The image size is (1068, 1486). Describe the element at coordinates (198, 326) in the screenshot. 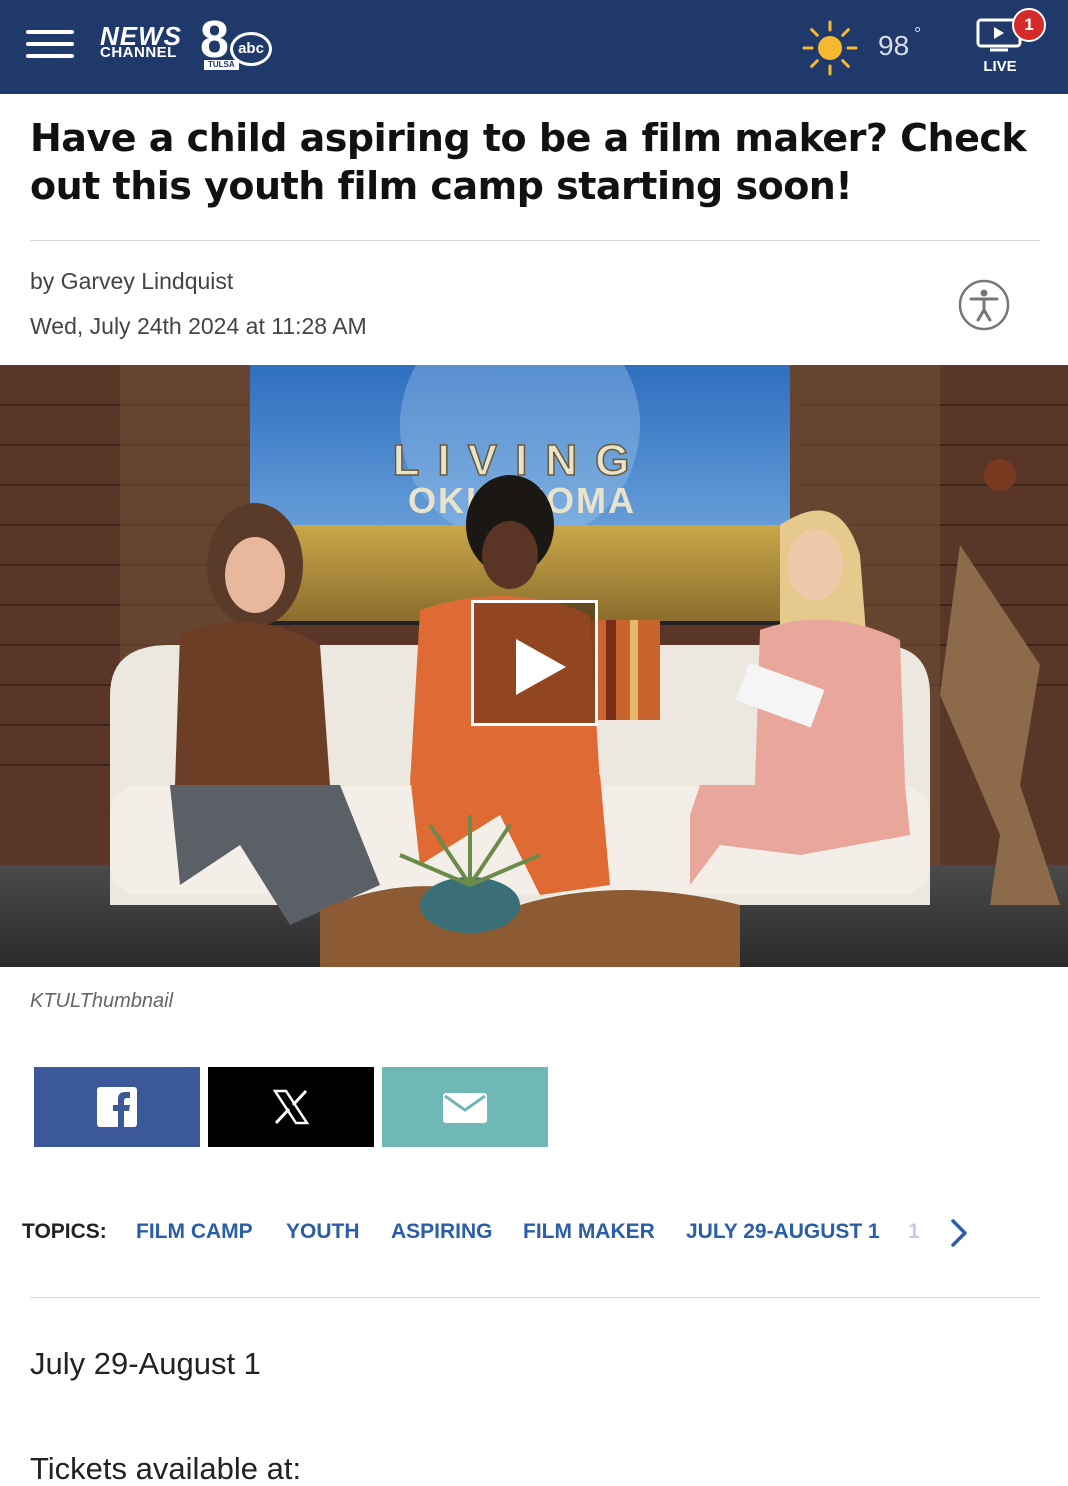

I see `publish-date: Wed, July 24th 2024 at 11:28 AM` at that location.